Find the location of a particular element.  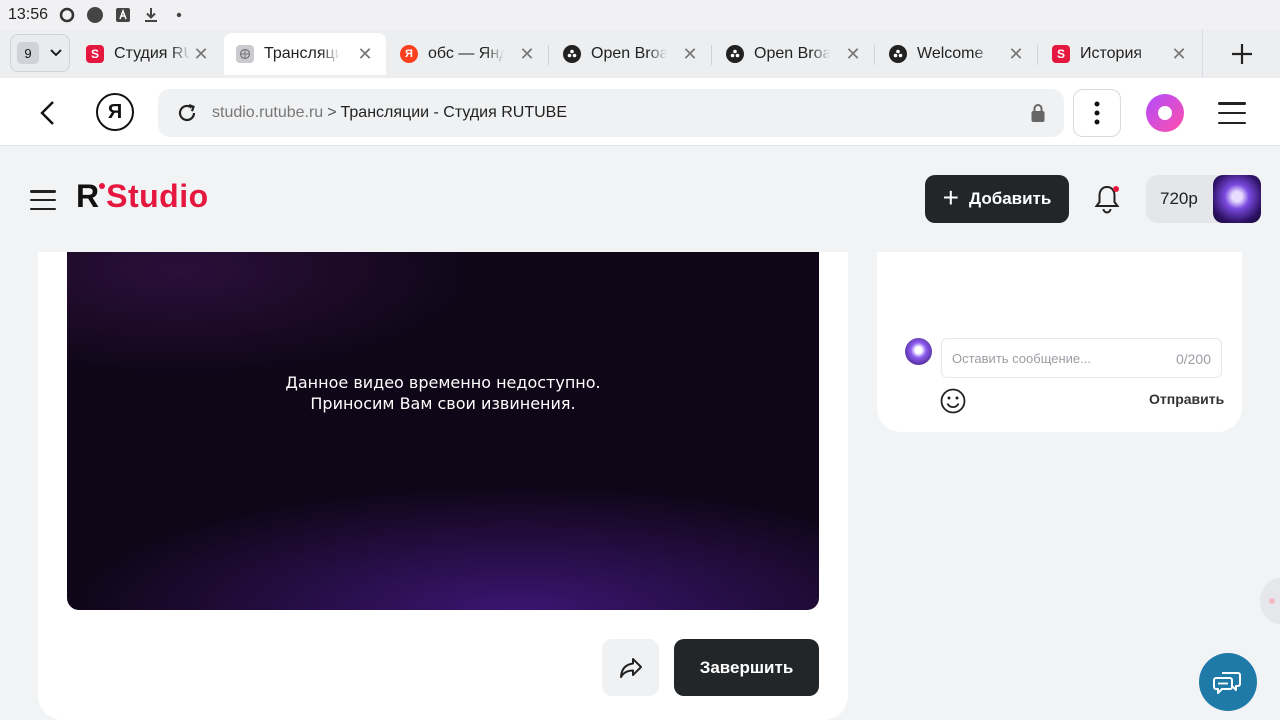

user-avatar is located at coordinates (1237, 199).